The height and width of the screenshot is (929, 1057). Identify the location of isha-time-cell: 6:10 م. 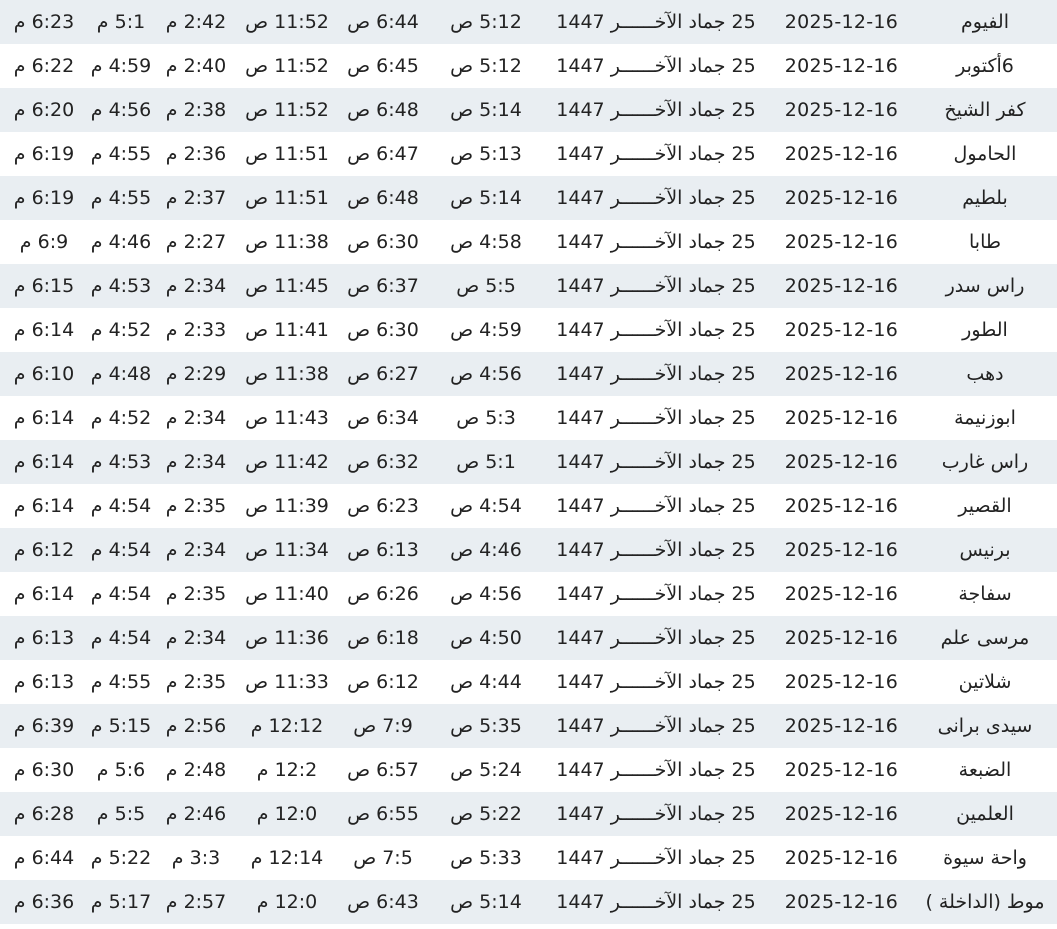
(44, 374).